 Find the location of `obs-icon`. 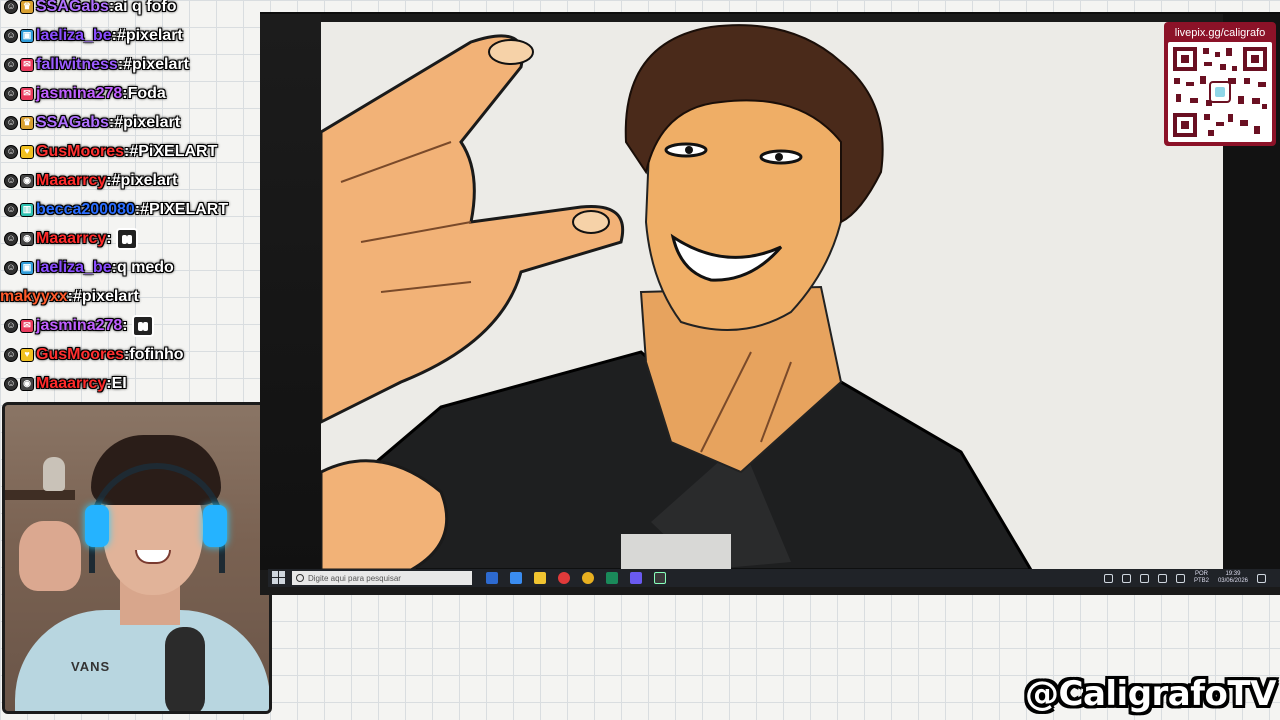

obs-icon is located at coordinates (564, 578).